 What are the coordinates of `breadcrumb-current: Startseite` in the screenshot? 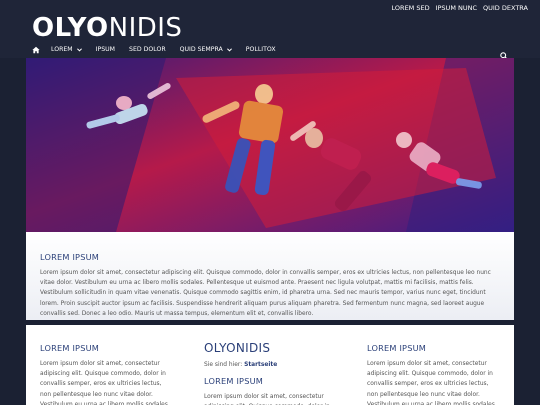 It's located at (260, 365).